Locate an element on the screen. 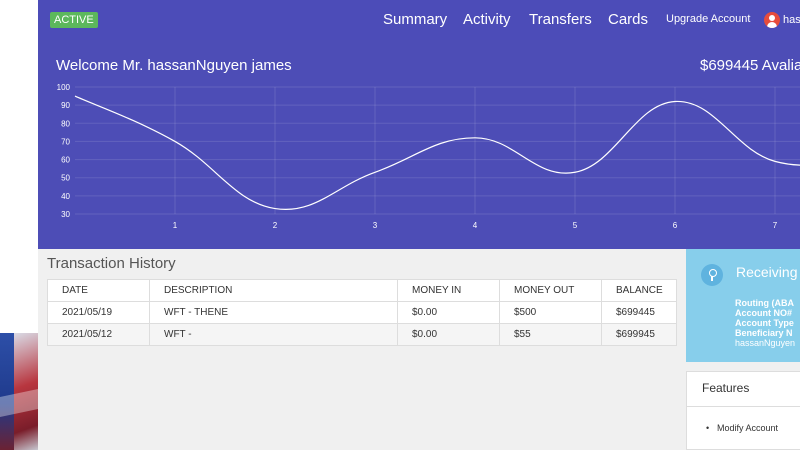 The width and height of the screenshot is (800, 450). y-tick-label: 30 is located at coordinates (65, 214).